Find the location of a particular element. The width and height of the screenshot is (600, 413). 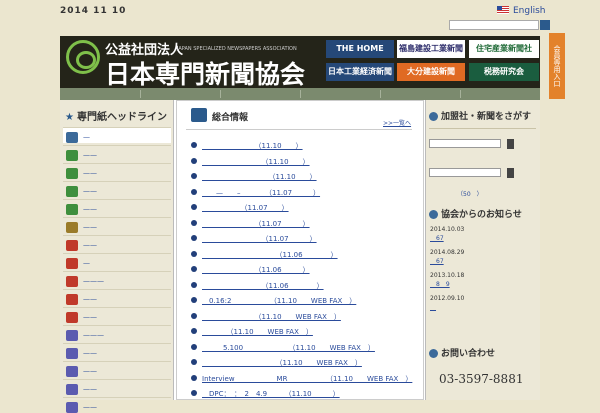

search-button is located at coordinates (545, 25).